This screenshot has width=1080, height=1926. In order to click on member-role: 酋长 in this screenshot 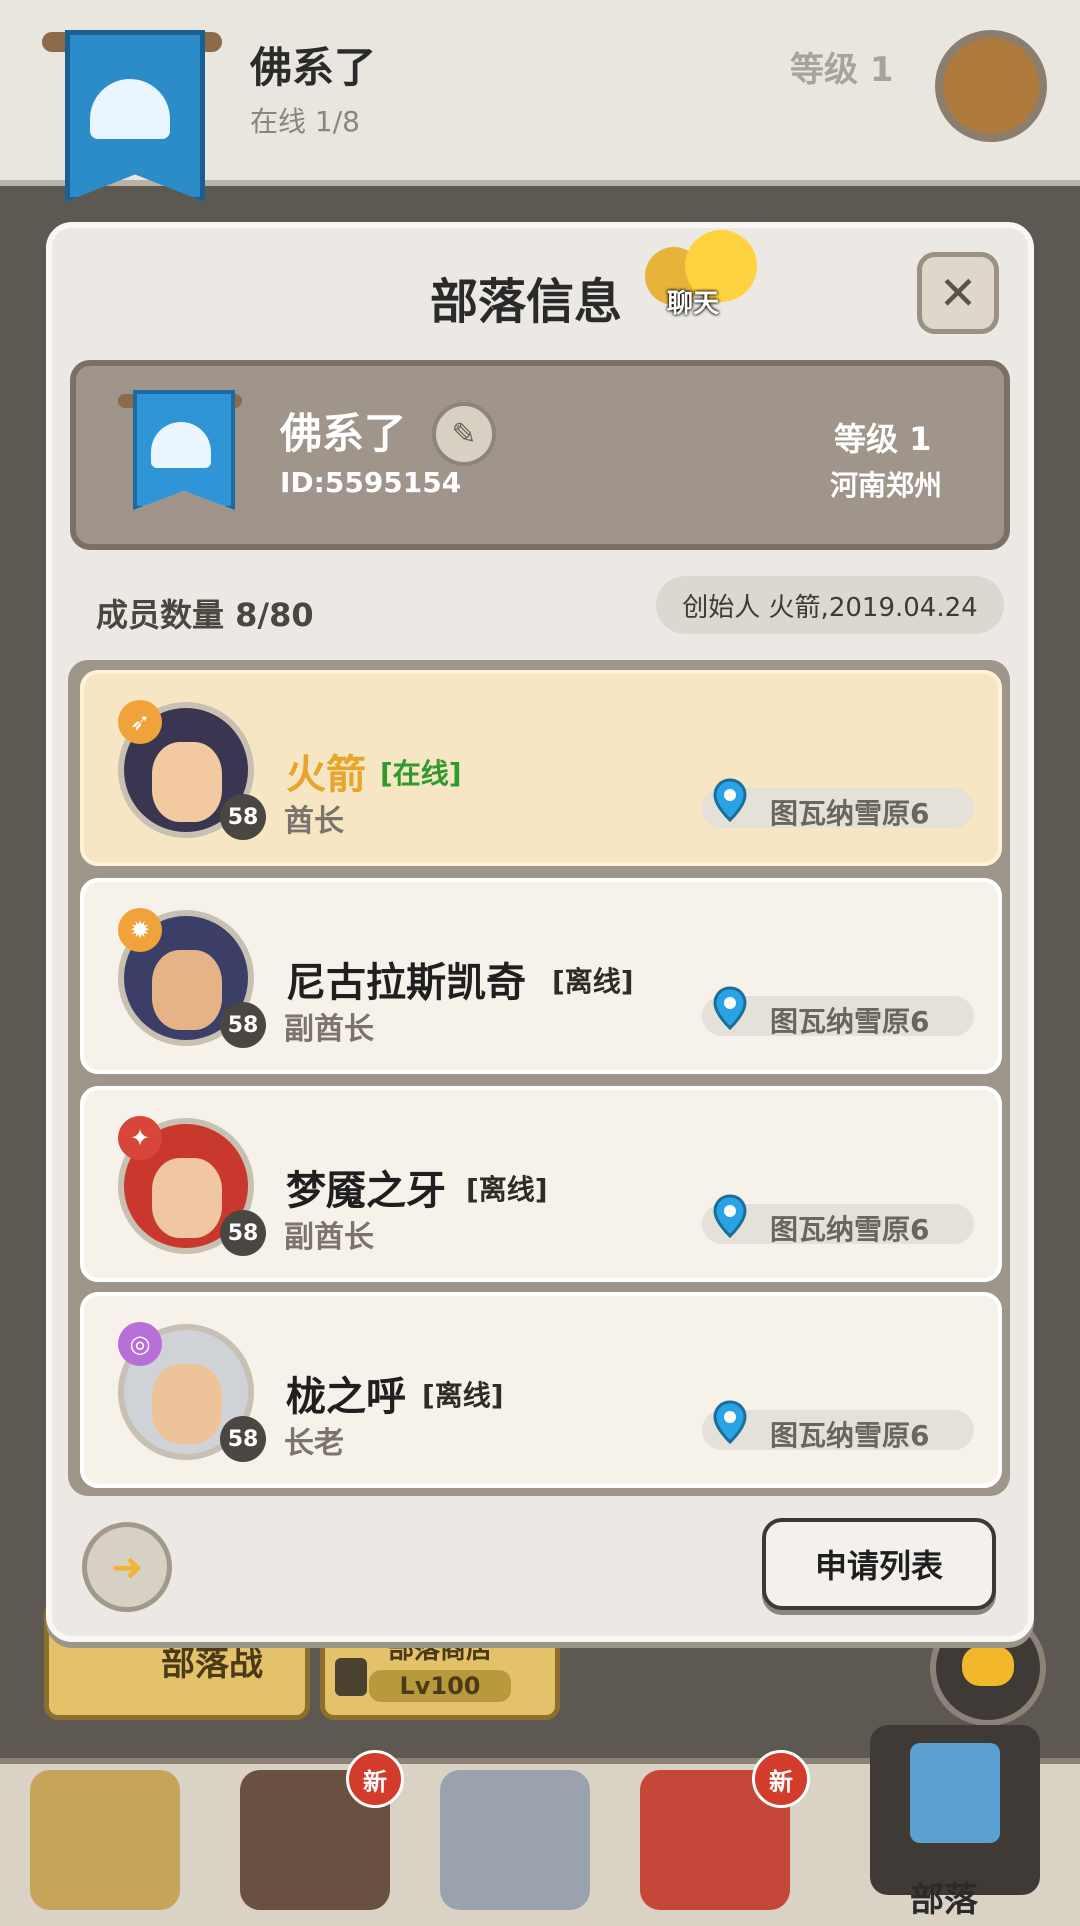, I will do `click(314, 821)`.